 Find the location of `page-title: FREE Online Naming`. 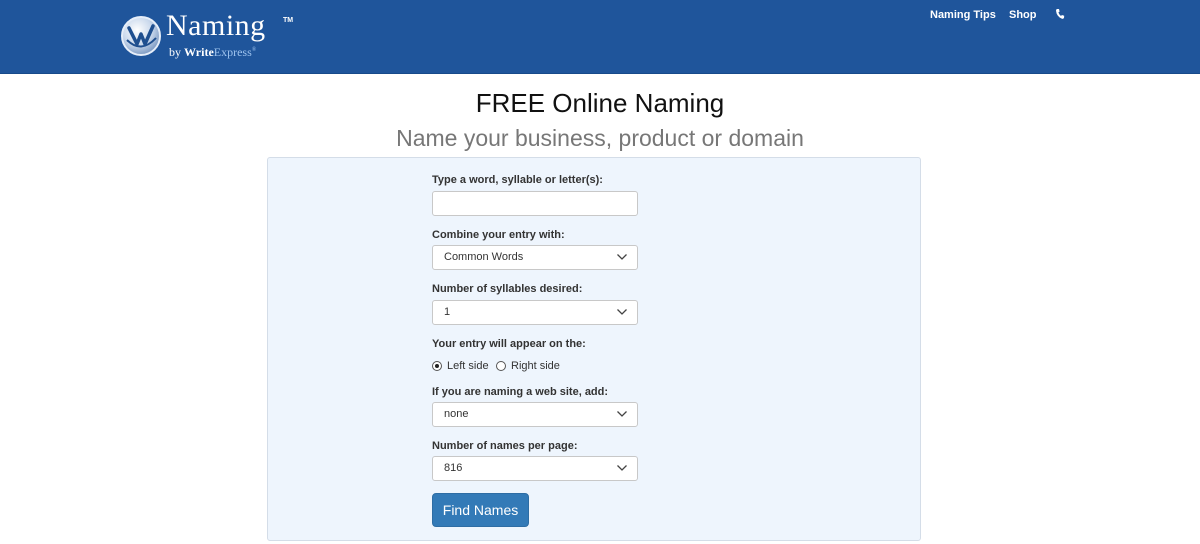

page-title: FREE Online Naming is located at coordinates (600, 103).